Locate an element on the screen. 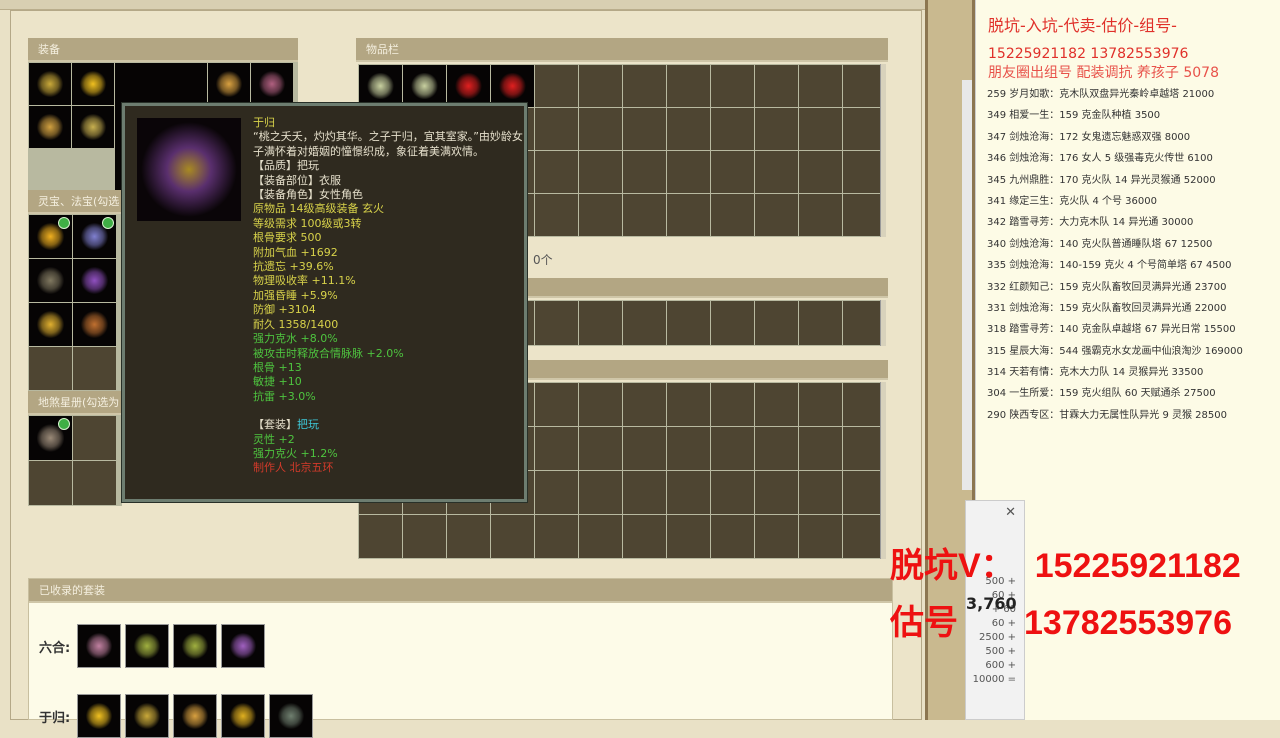 Image resolution: width=1280 pixels, height=738 pixels. close-icon: ✕ is located at coordinates (991, 514).